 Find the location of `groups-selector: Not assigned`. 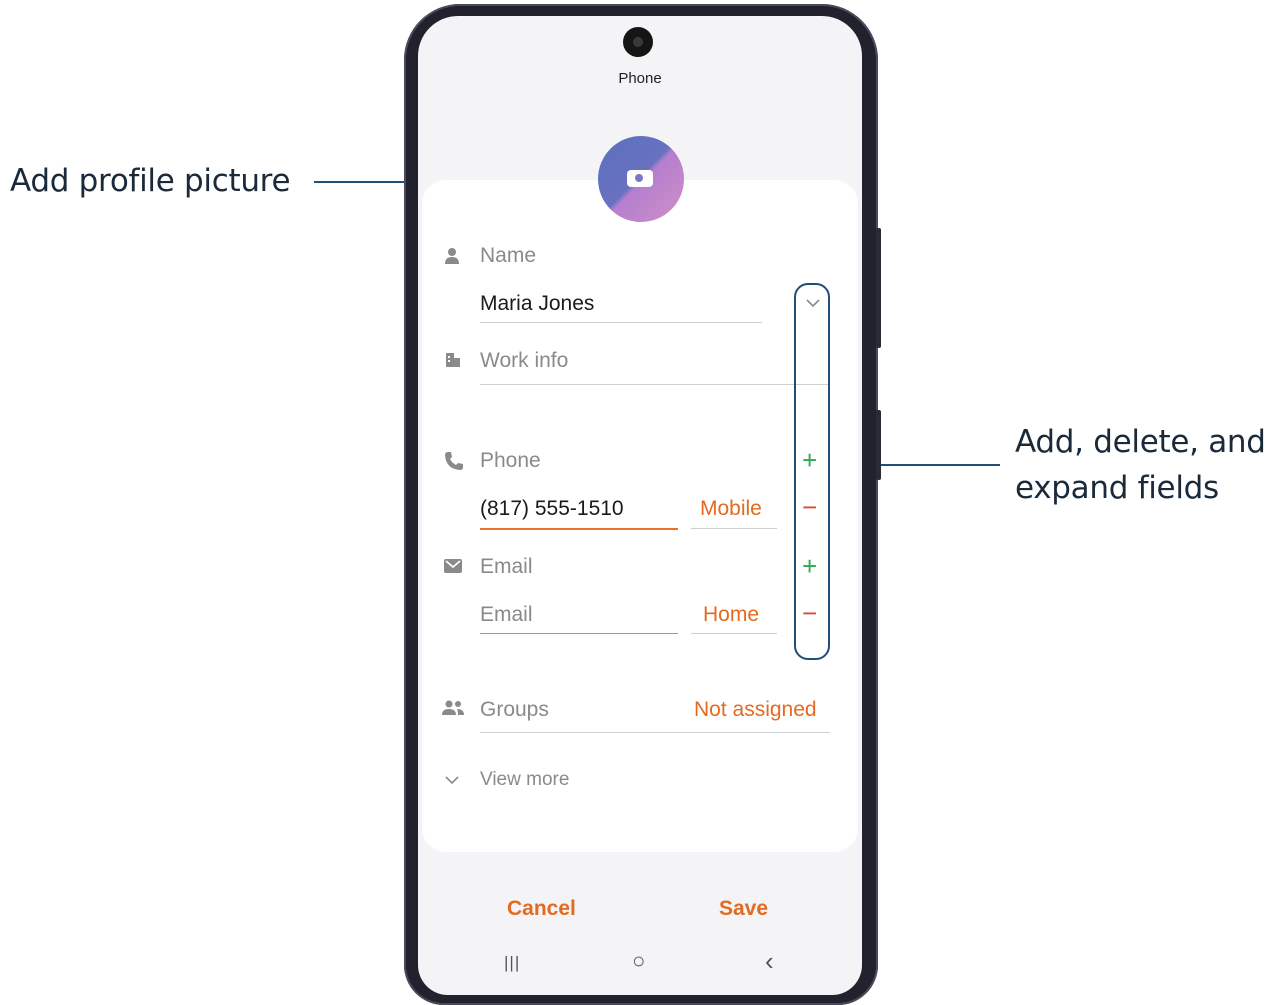

groups-selector: Not assigned is located at coordinates (755, 710).